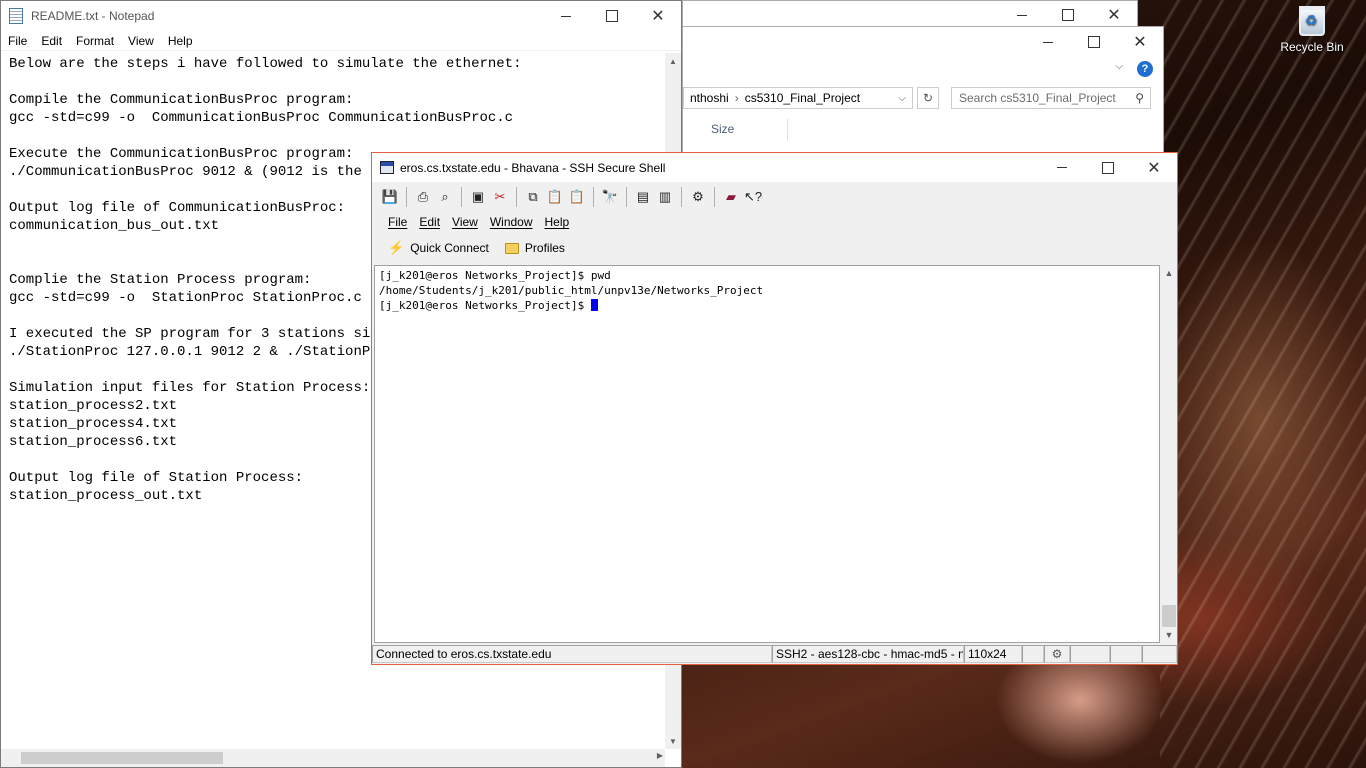 This screenshot has width=1366, height=768. What do you see at coordinates (698, 197) in the screenshot?
I see `settings-icon: ⚙` at bounding box center [698, 197].